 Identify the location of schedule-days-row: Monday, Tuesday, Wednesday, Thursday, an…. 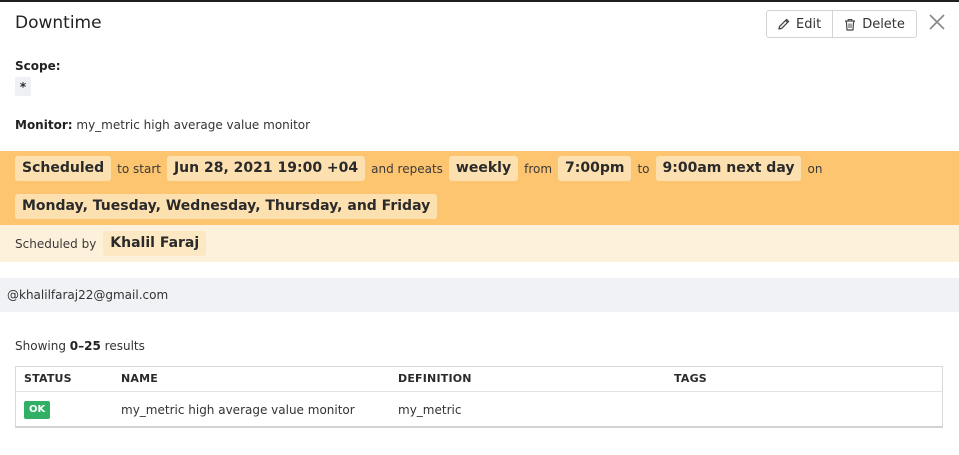
(226, 206).